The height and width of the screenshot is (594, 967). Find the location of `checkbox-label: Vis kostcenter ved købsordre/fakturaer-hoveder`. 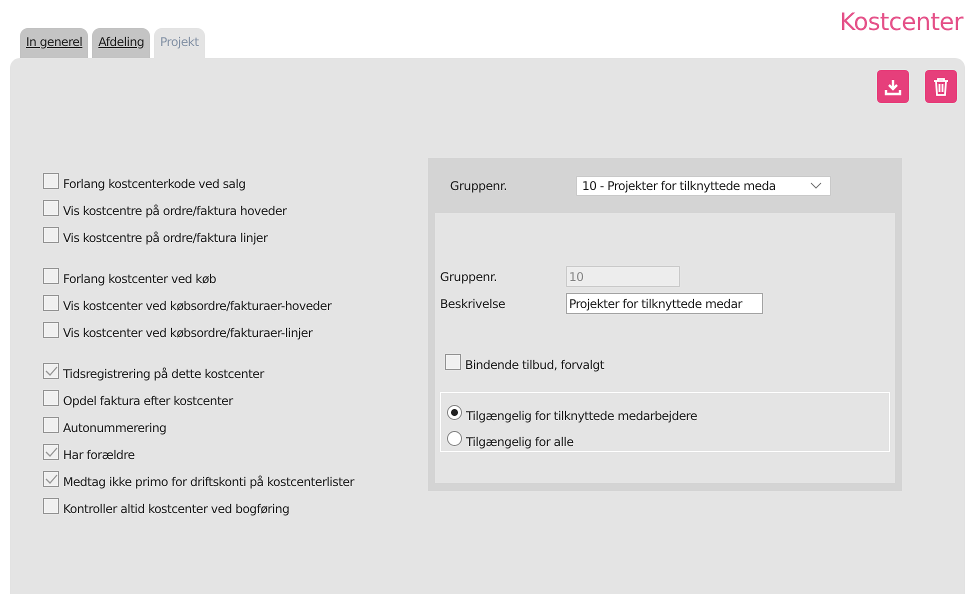

checkbox-label: Vis kostcenter ved købsordre/fakturaer-hoveder is located at coordinates (197, 306).